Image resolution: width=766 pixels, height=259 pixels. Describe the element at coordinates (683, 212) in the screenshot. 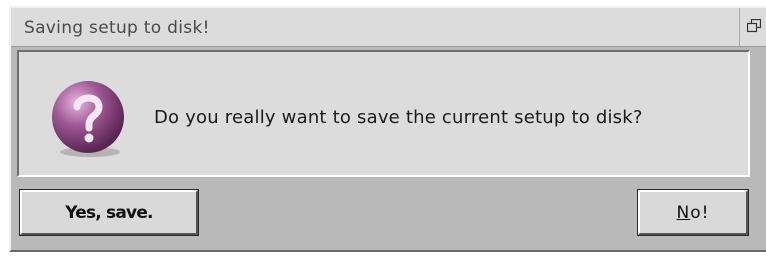

I see `no-mnemonic: N` at that location.